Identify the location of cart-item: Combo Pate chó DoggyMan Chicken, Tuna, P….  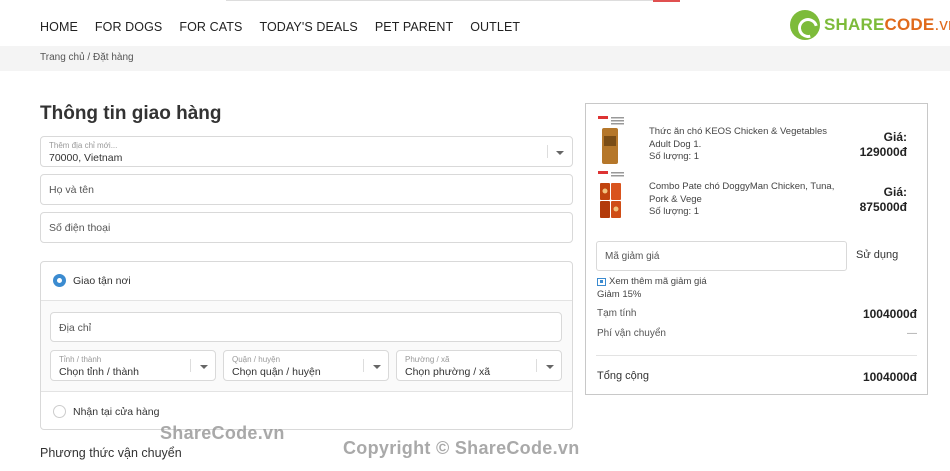
(756, 195).